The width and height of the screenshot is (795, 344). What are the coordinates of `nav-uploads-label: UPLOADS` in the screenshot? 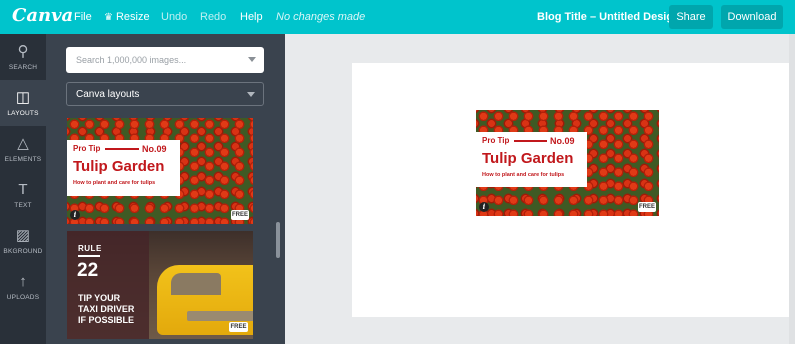 It's located at (23, 297).